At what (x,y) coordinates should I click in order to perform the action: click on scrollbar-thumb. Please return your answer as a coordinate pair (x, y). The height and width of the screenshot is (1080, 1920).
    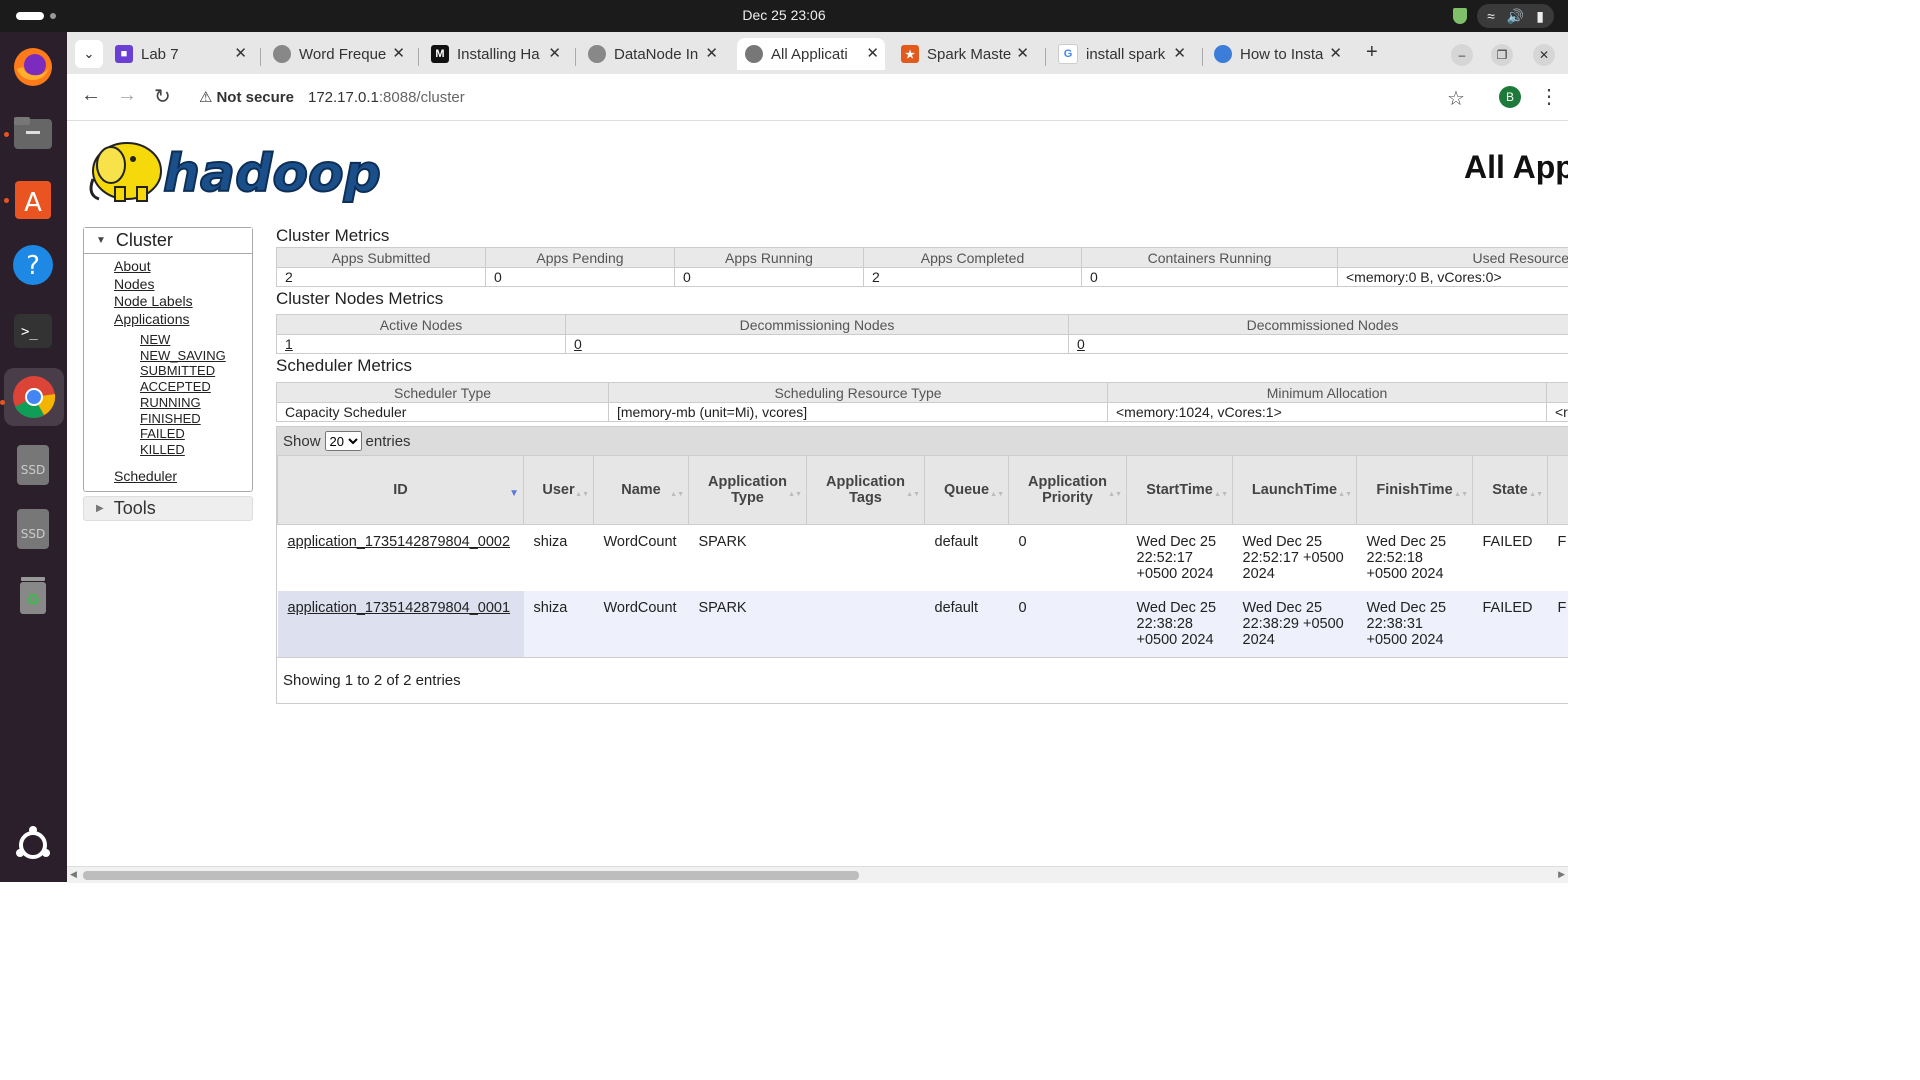
    Looking at the image, I should click on (471, 875).